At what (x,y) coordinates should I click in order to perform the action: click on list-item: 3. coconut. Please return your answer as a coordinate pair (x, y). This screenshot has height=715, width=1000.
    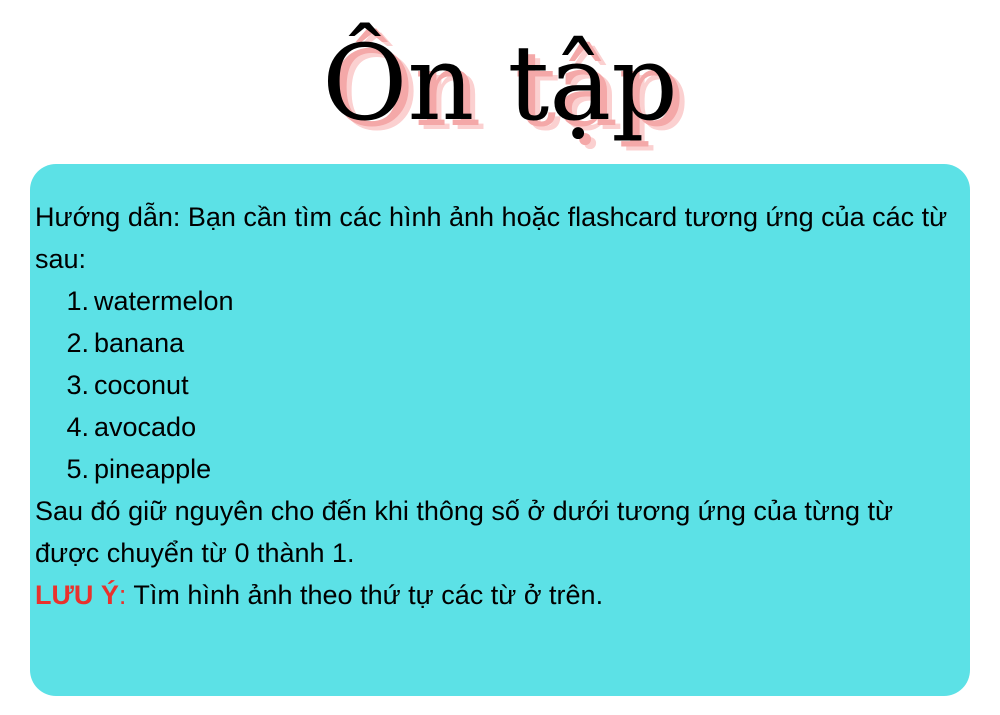
    Looking at the image, I should click on (515, 385).